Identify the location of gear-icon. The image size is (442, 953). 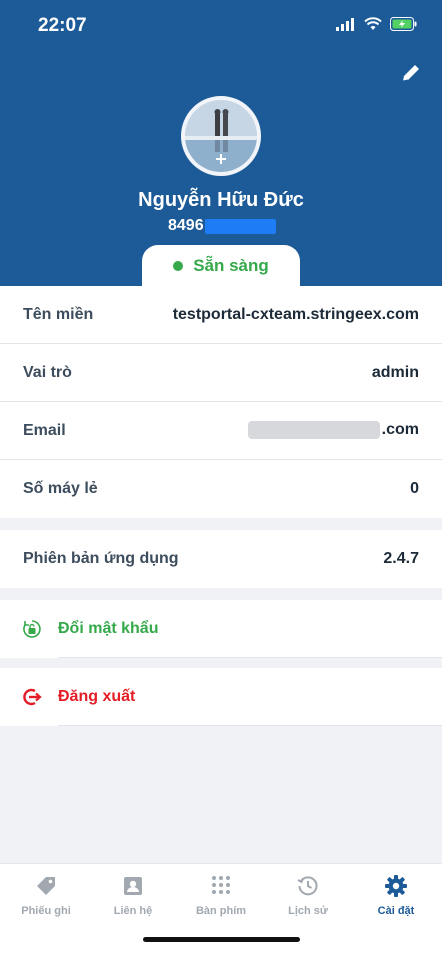
(396, 886).